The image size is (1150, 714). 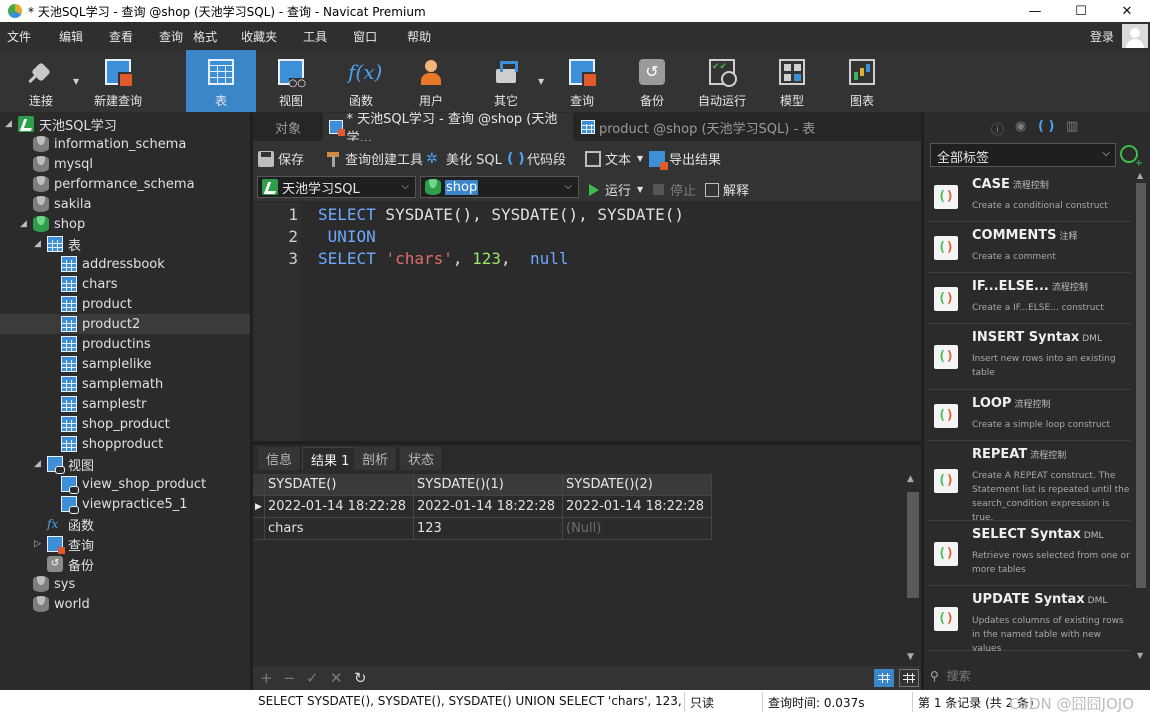 What do you see at coordinates (1081, 11) in the screenshot?
I see `maximize-button: ☐` at bounding box center [1081, 11].